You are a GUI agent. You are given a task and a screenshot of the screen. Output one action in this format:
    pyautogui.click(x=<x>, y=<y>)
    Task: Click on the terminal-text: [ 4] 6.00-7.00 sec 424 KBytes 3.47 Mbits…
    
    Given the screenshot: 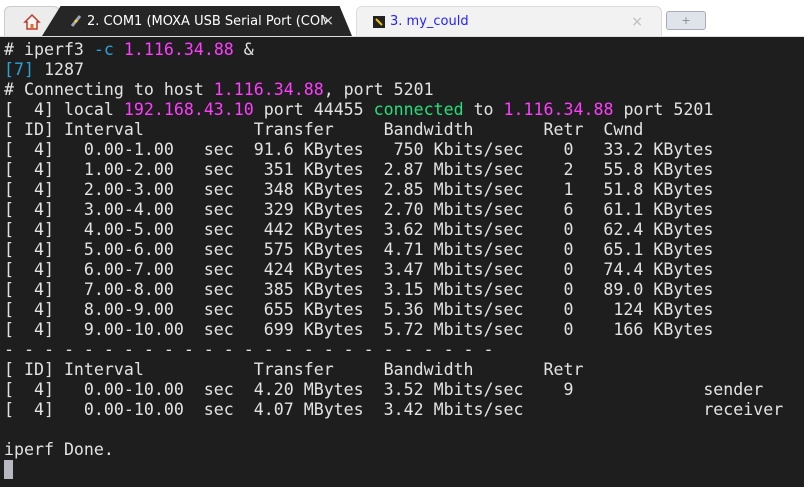 What is the action you would take?
    pyautogui.click(x=359, y=269)
    